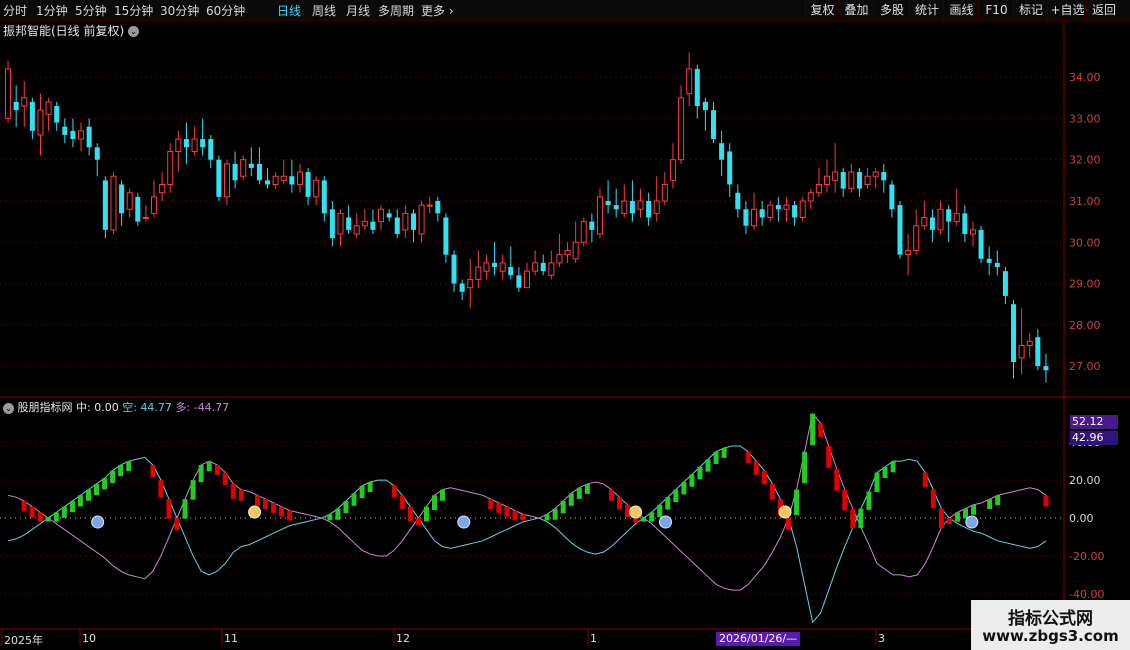 The height and width of the screenshot is (650, 1130). What do you see at coordinates (593, 638) in the screenshot?
I see `x-axis-label-4: 1` at bounding box center [593, 638].